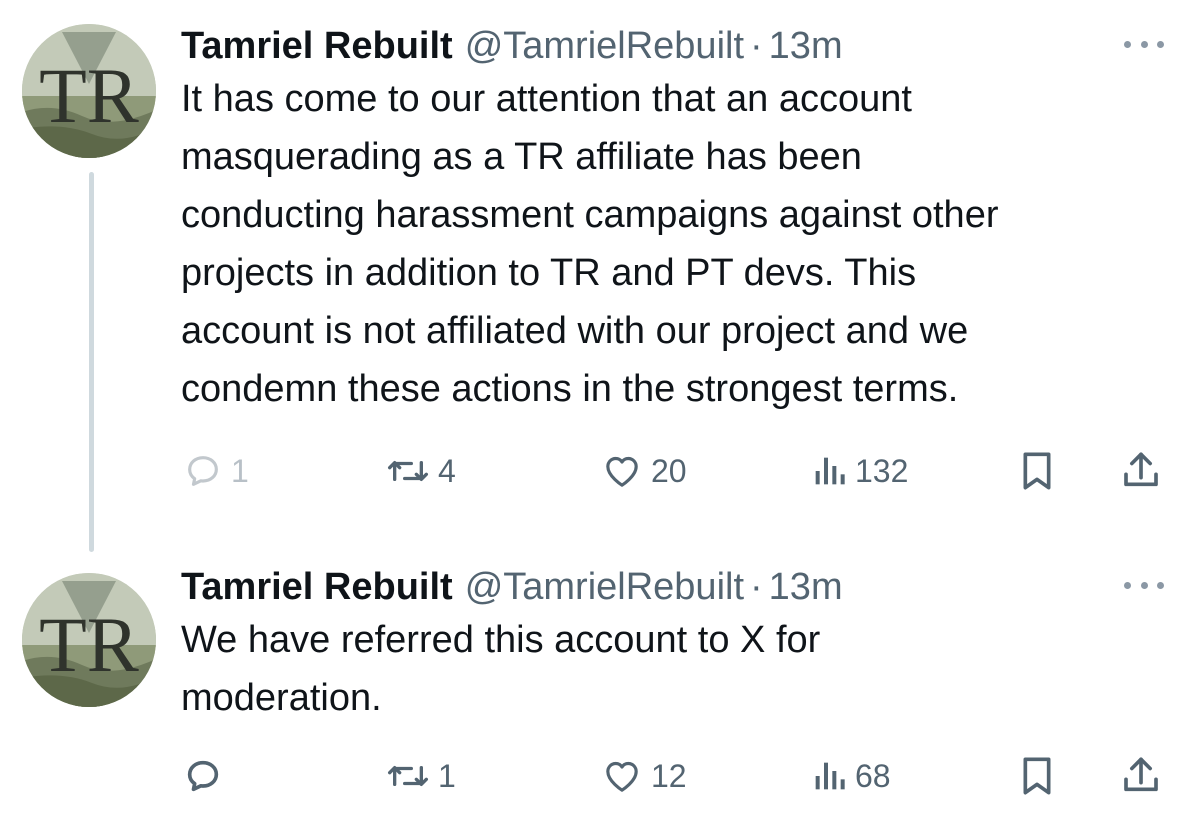 This screenshot has width=1200, height=839. I want to click on reply-button, so click(207, 776).